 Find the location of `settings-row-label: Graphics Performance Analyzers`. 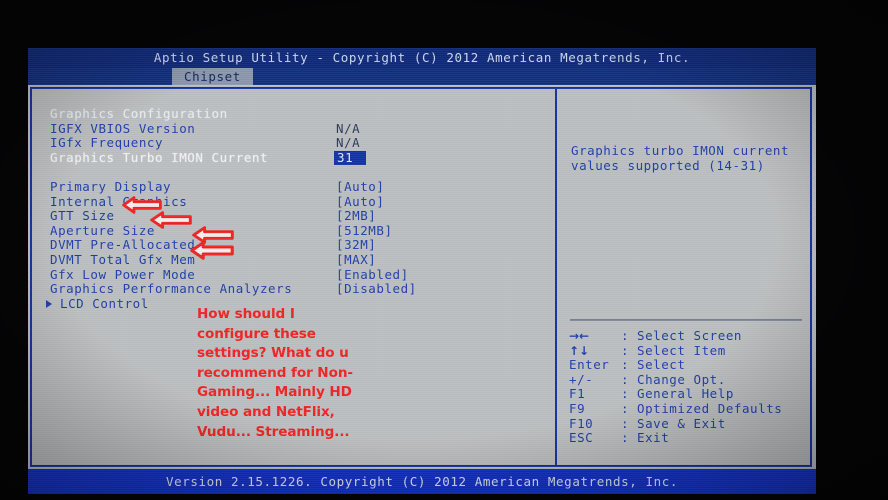

settings-row-label: Graphics Performance Analyzers is located at coordinates (171, 289).